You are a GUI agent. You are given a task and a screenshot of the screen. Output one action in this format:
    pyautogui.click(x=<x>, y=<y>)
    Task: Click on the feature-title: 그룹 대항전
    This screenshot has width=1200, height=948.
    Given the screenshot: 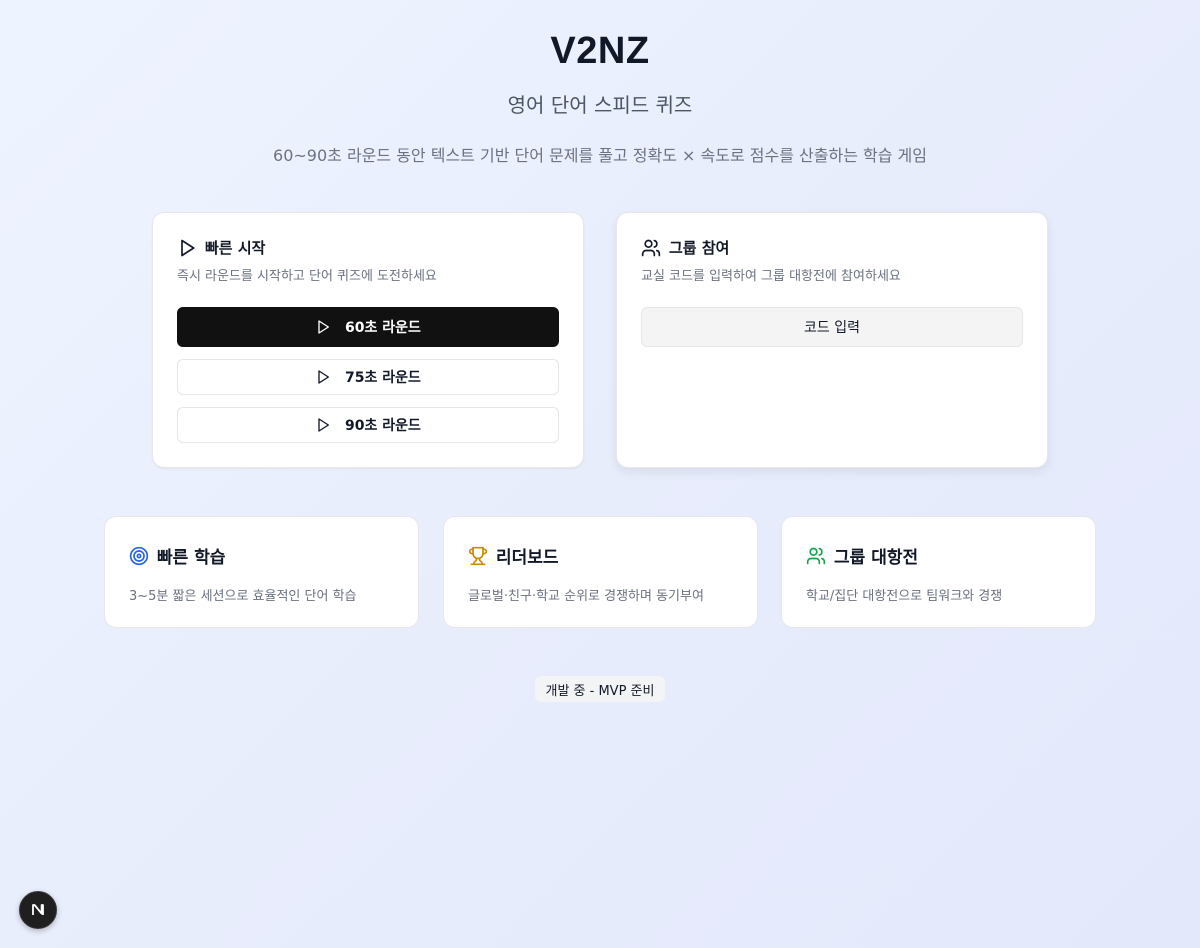 What is the action you would take?
    pyautogui.click(x=876, y=558)
    